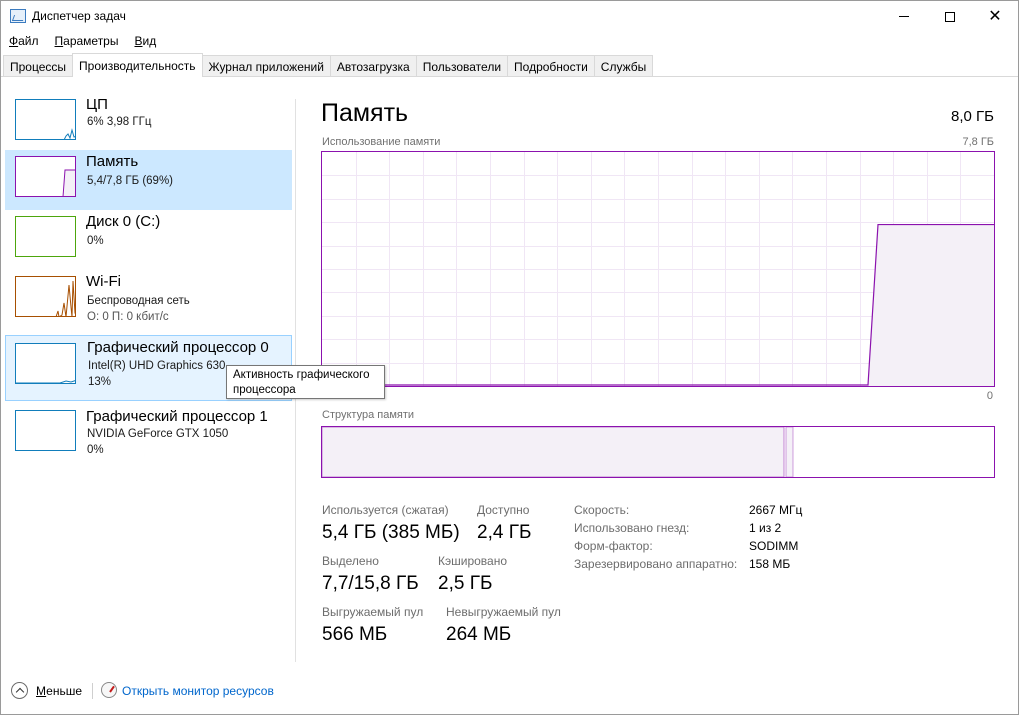 This screenshot has width=1019, height=715. Describe the element at coordinates (123, 221) in the screenshot. I see `sidebar-item-label: Диск 0 (C:)` at that location.